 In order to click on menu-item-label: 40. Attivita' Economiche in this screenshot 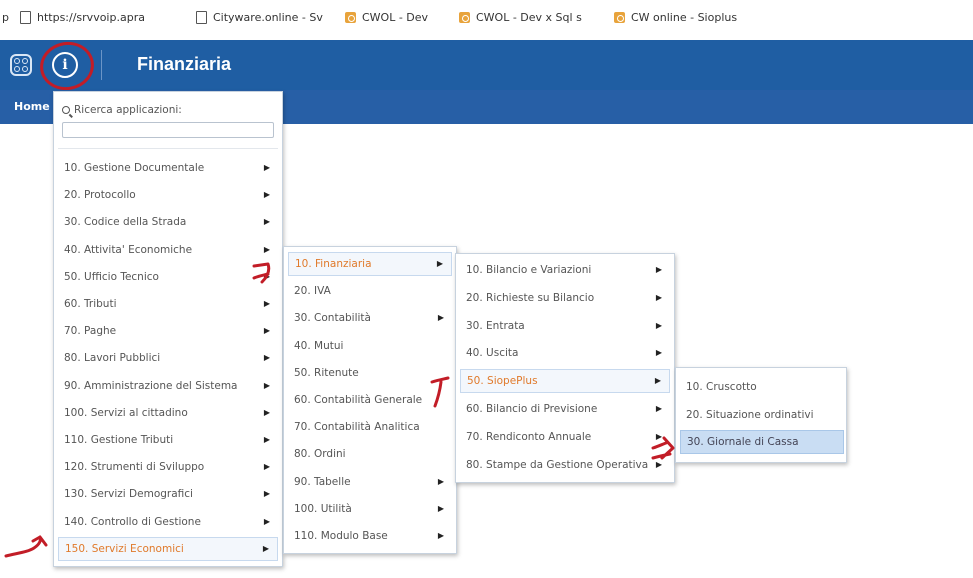, I will do `click(128, 249)`.